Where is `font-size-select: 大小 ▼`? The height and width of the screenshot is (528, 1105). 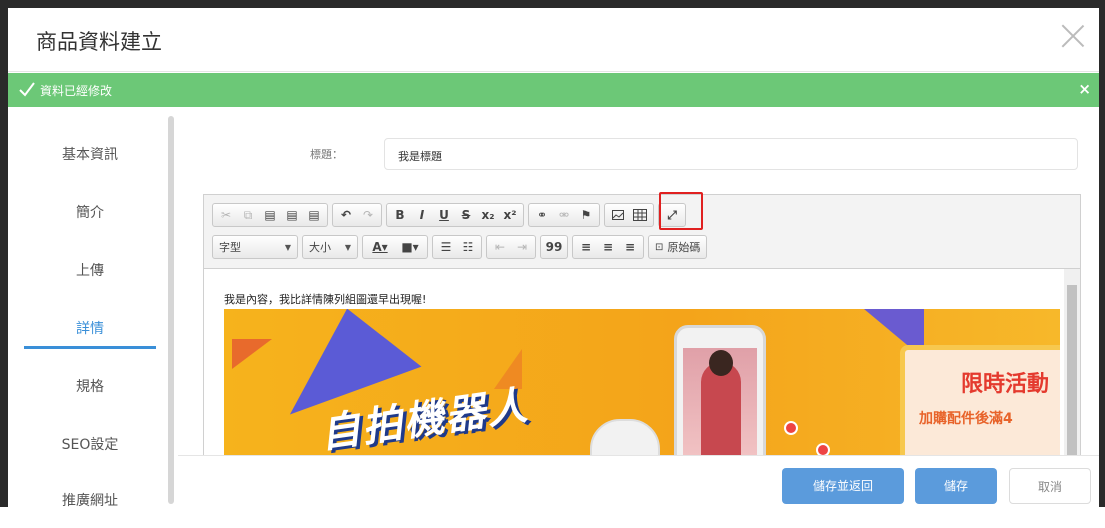
font-size-select: 大小 ▼ is located at coordinates (330, 247).